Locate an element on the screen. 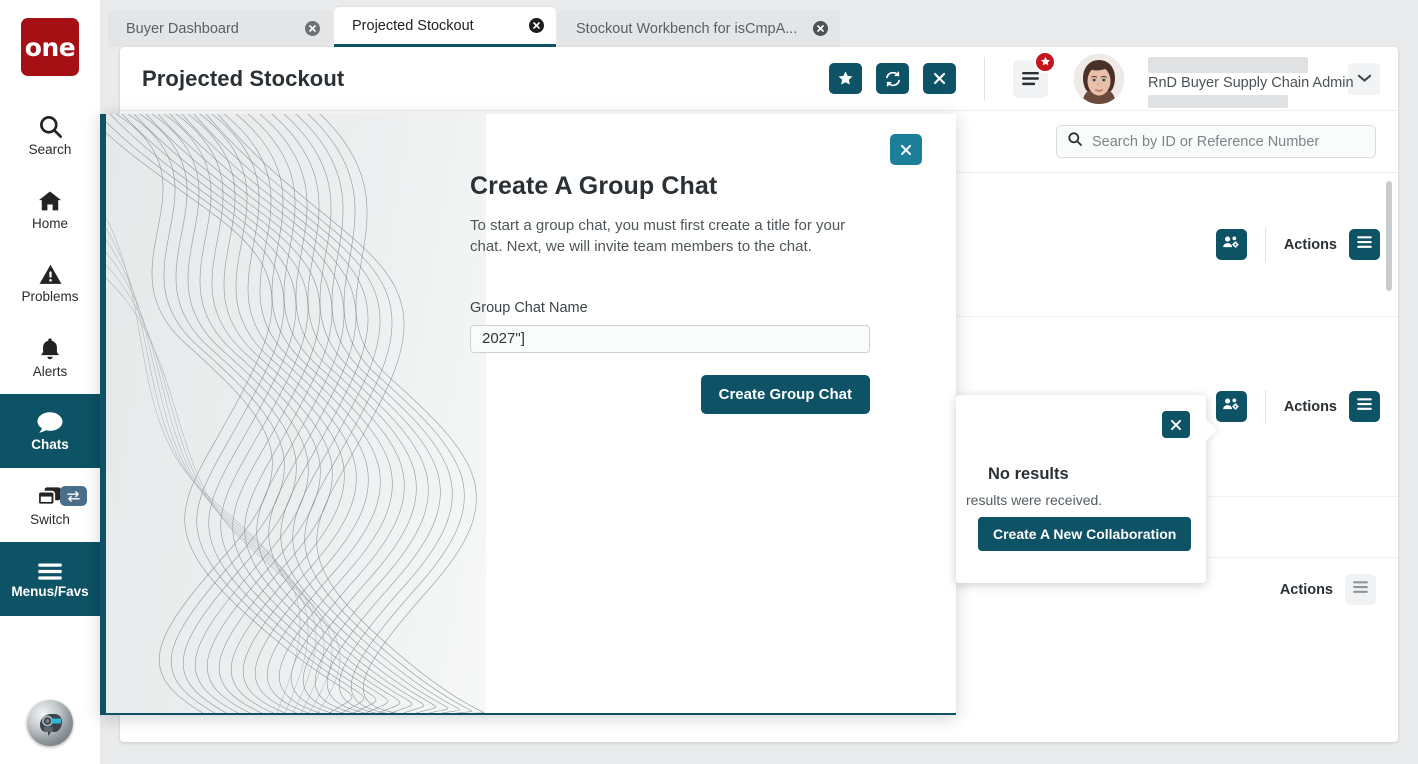 The height and width of the screenshot is (764, 1418). switch-toggle-badge-icon is located at coordinates (73, 496).